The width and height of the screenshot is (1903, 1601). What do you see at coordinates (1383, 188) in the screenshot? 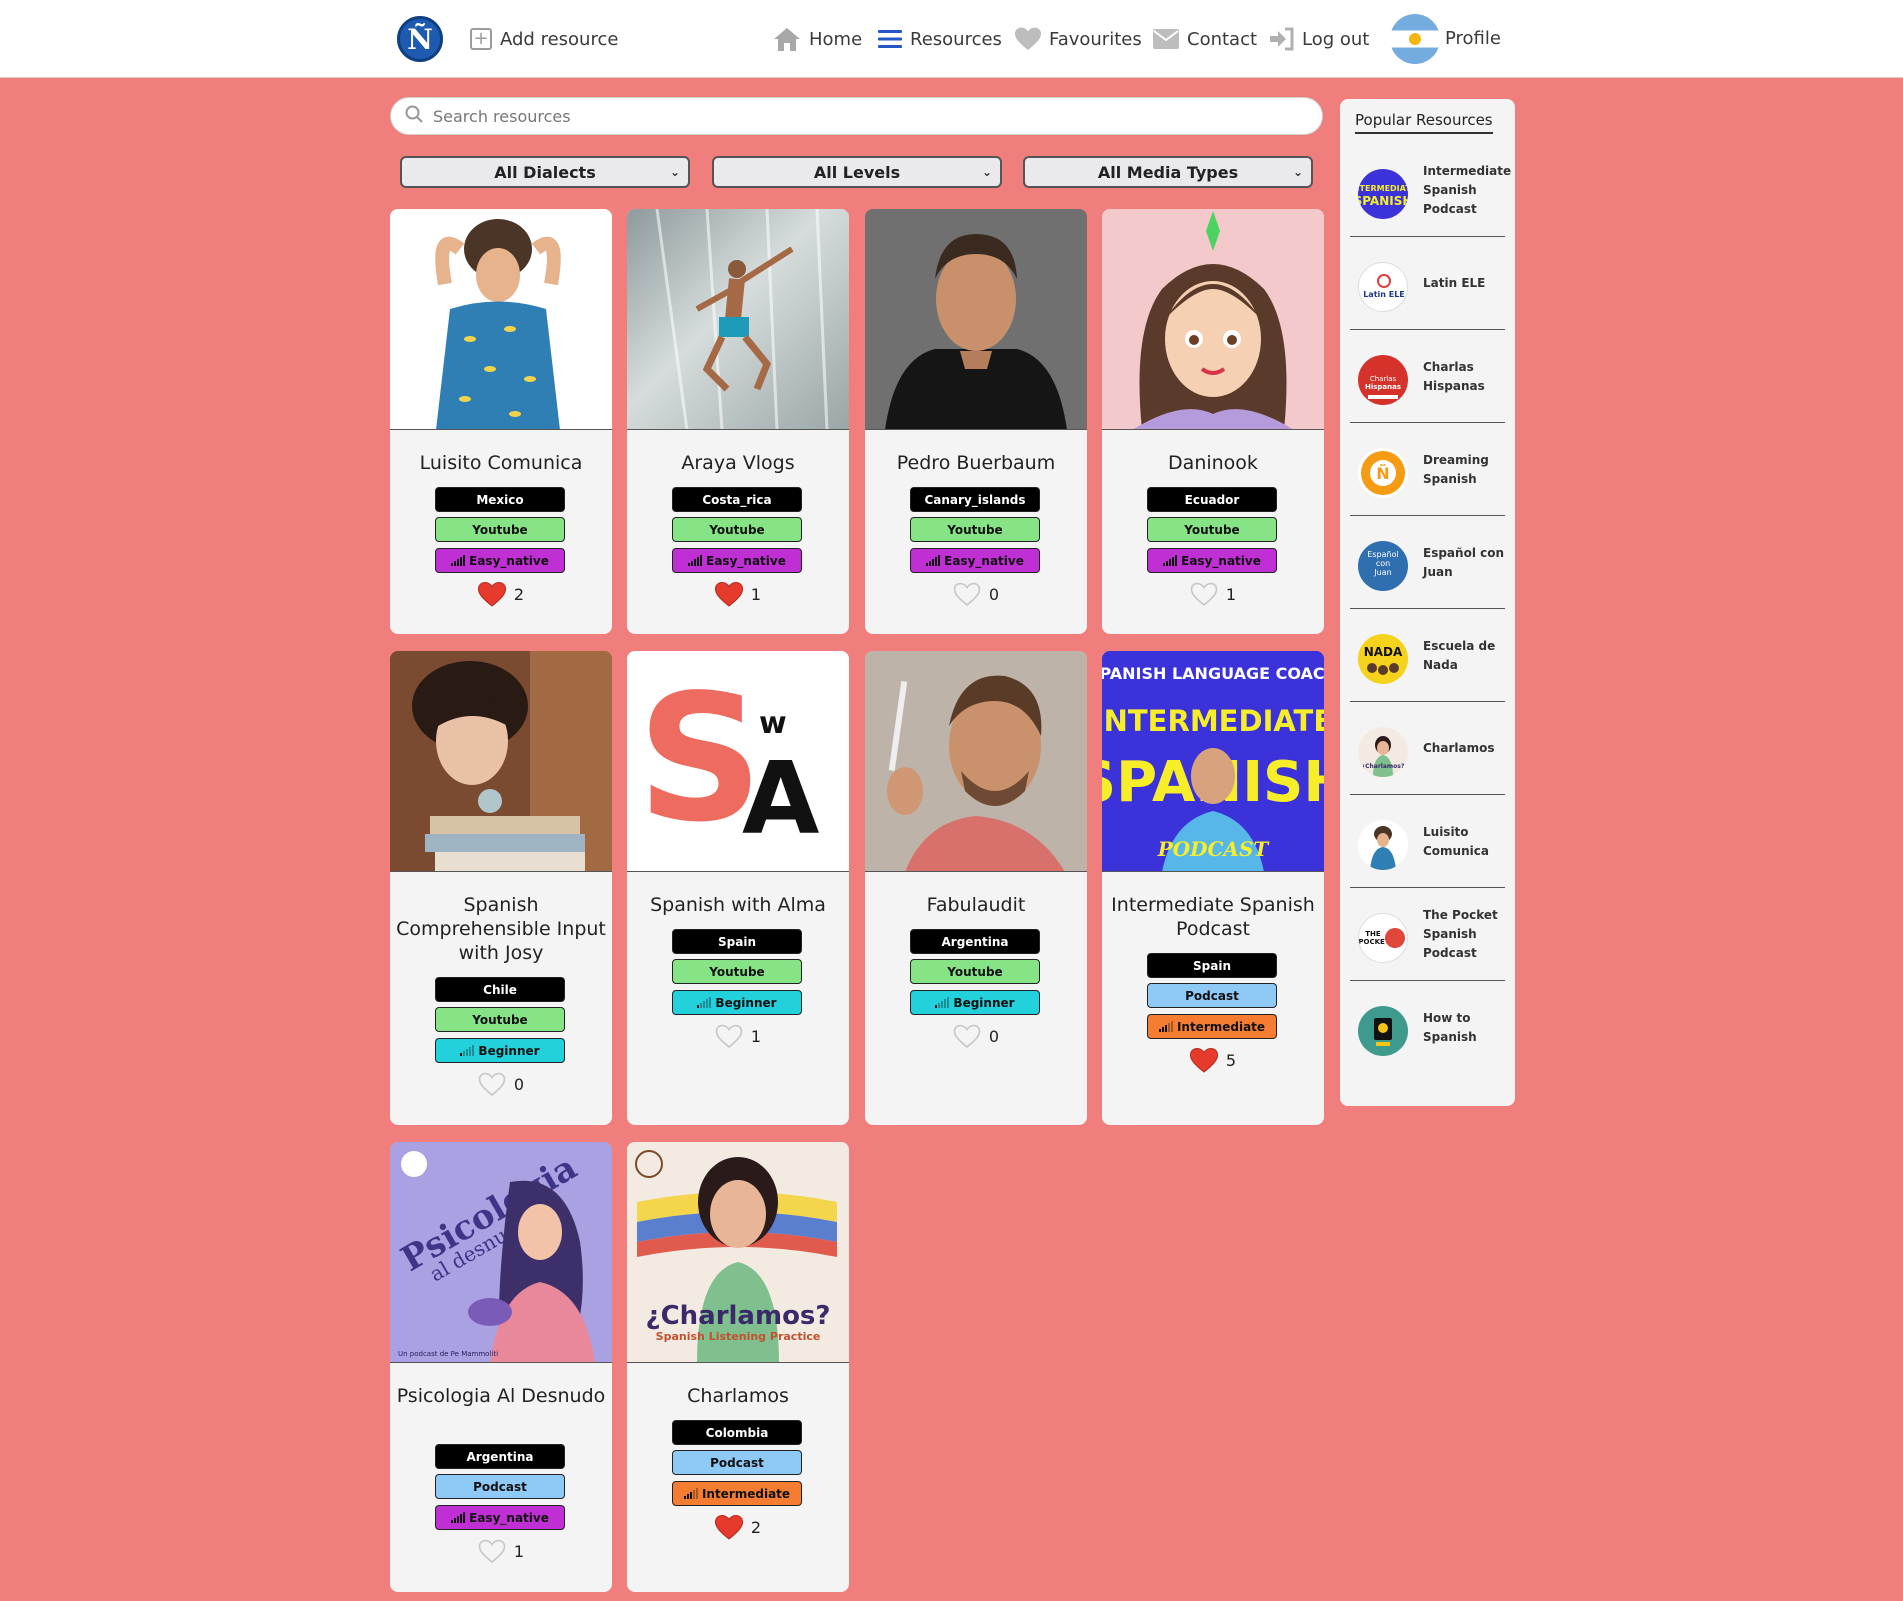
I see `svg-text: INTERMEDIATE` at bounding box center [1383, 188].